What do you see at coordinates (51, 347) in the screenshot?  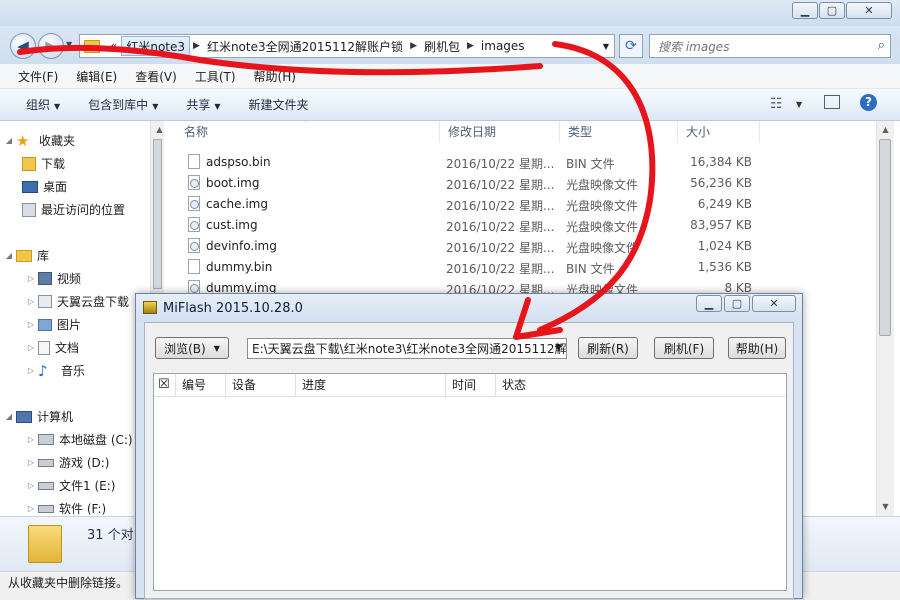 I see `nav-documents: ▷ 文档` at bounding box center [51, 347].